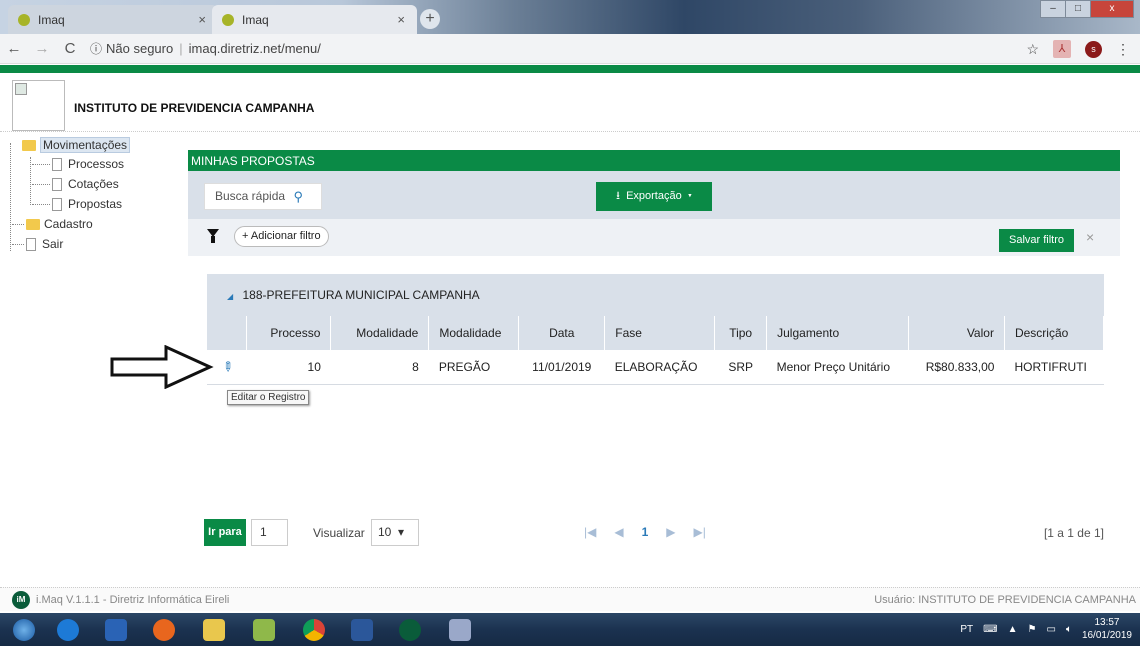 This screenshot has height=646, width=1140. Describe the element at coordinates (618, 196) in the screenshot. I see `download-icon: ⭳` at that location.